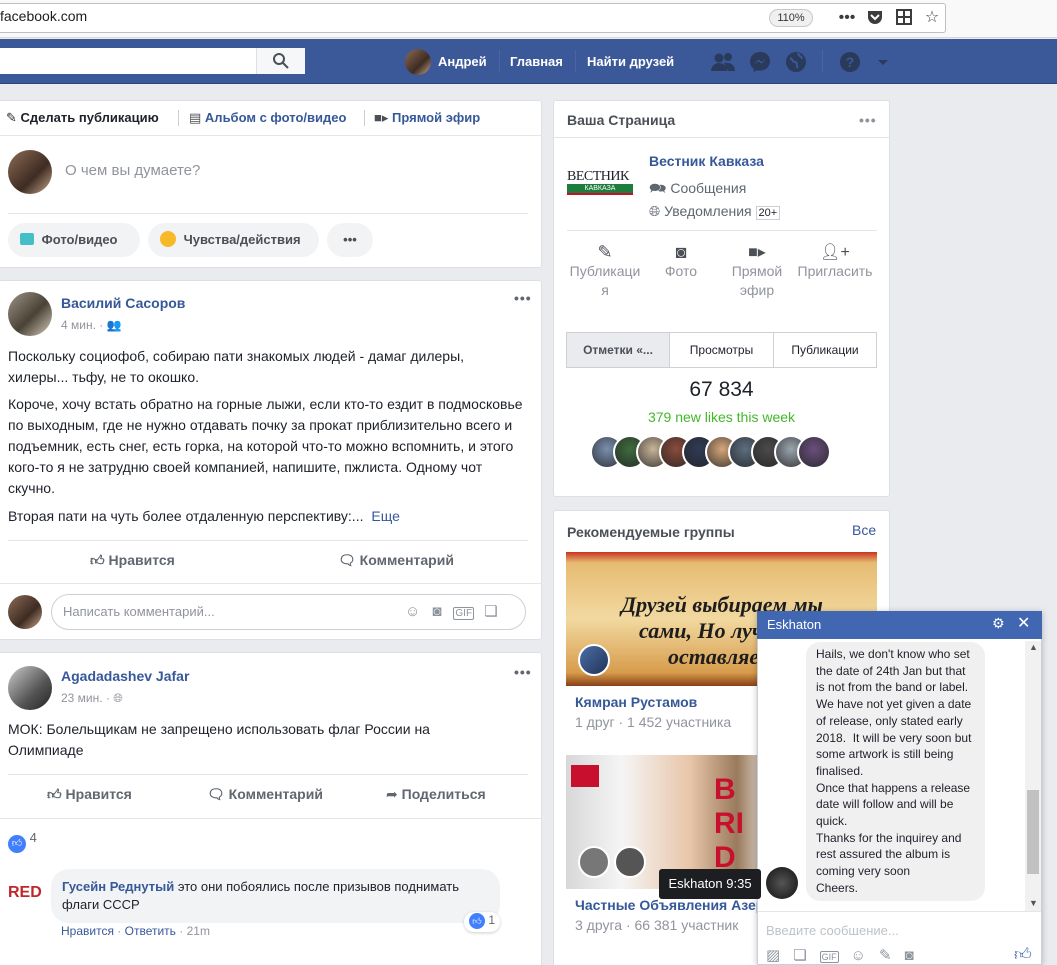  What do you see at coordinates (150, 931) in the screenshot?
I see `reply-answer-link: Ответить` at bounding box center [150, 931].